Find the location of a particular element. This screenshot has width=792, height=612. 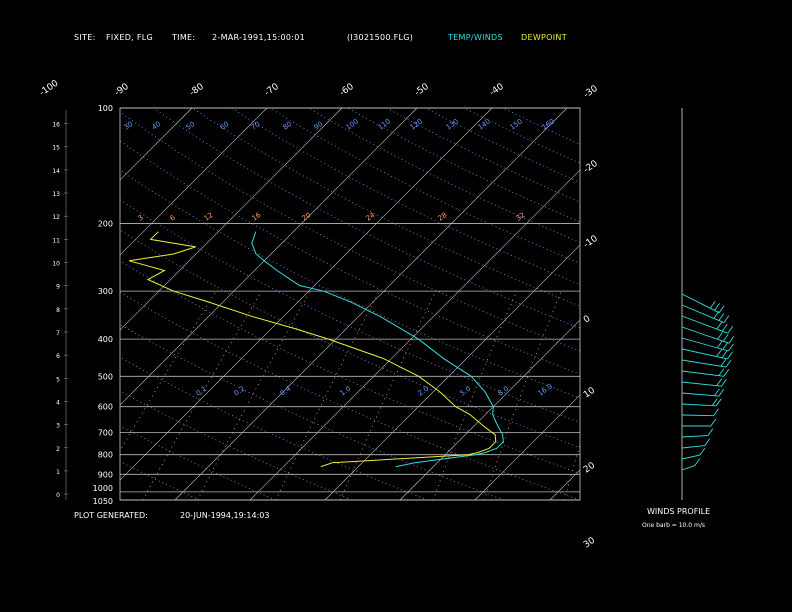

height-label: 5 is located at coordinates (58, 379).